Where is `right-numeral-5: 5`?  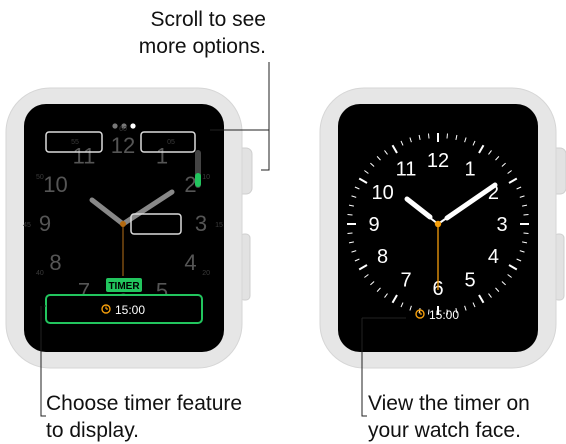 right-numeral-5: 5 is located at coordinates (469, 280).